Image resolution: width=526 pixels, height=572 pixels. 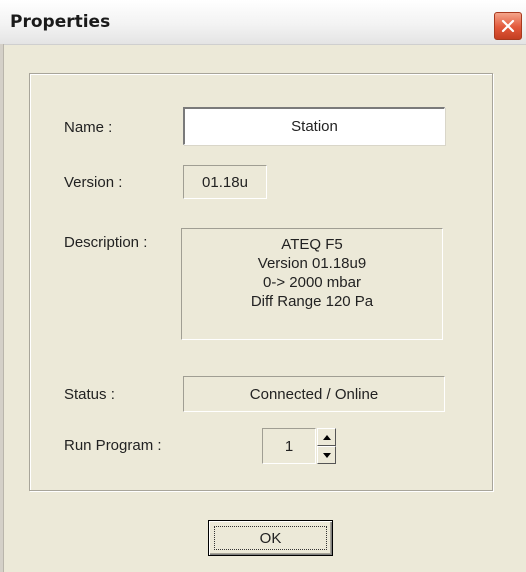 I want to click on run-program-value: 1, so click(x=289, y=446).